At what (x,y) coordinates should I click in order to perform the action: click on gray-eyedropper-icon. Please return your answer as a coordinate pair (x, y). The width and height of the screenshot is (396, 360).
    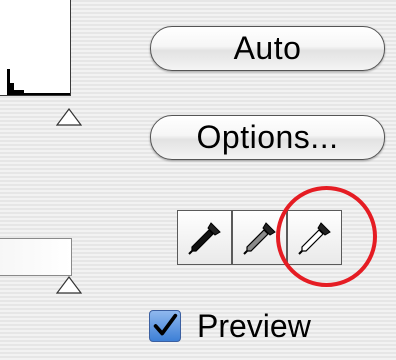
    Looking at the image, I should click on (259, 238).